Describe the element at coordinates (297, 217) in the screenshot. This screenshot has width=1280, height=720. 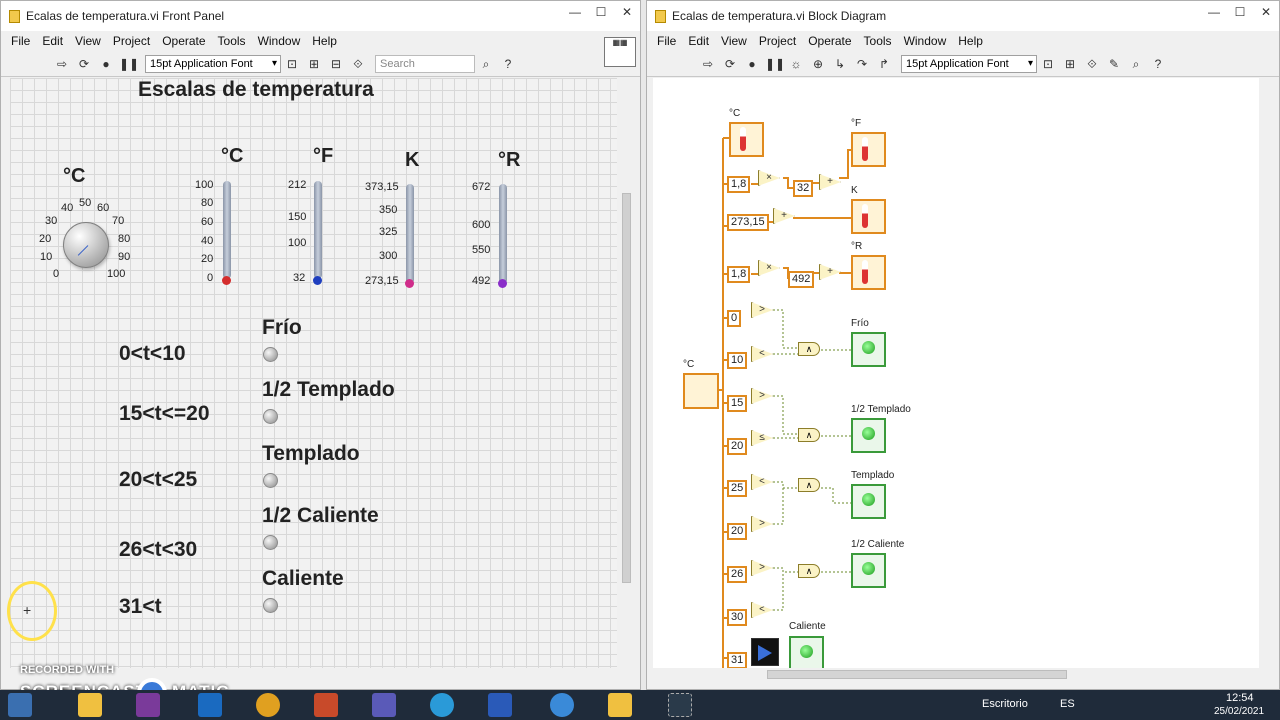
I see `thermo-tick: 150` at that location.